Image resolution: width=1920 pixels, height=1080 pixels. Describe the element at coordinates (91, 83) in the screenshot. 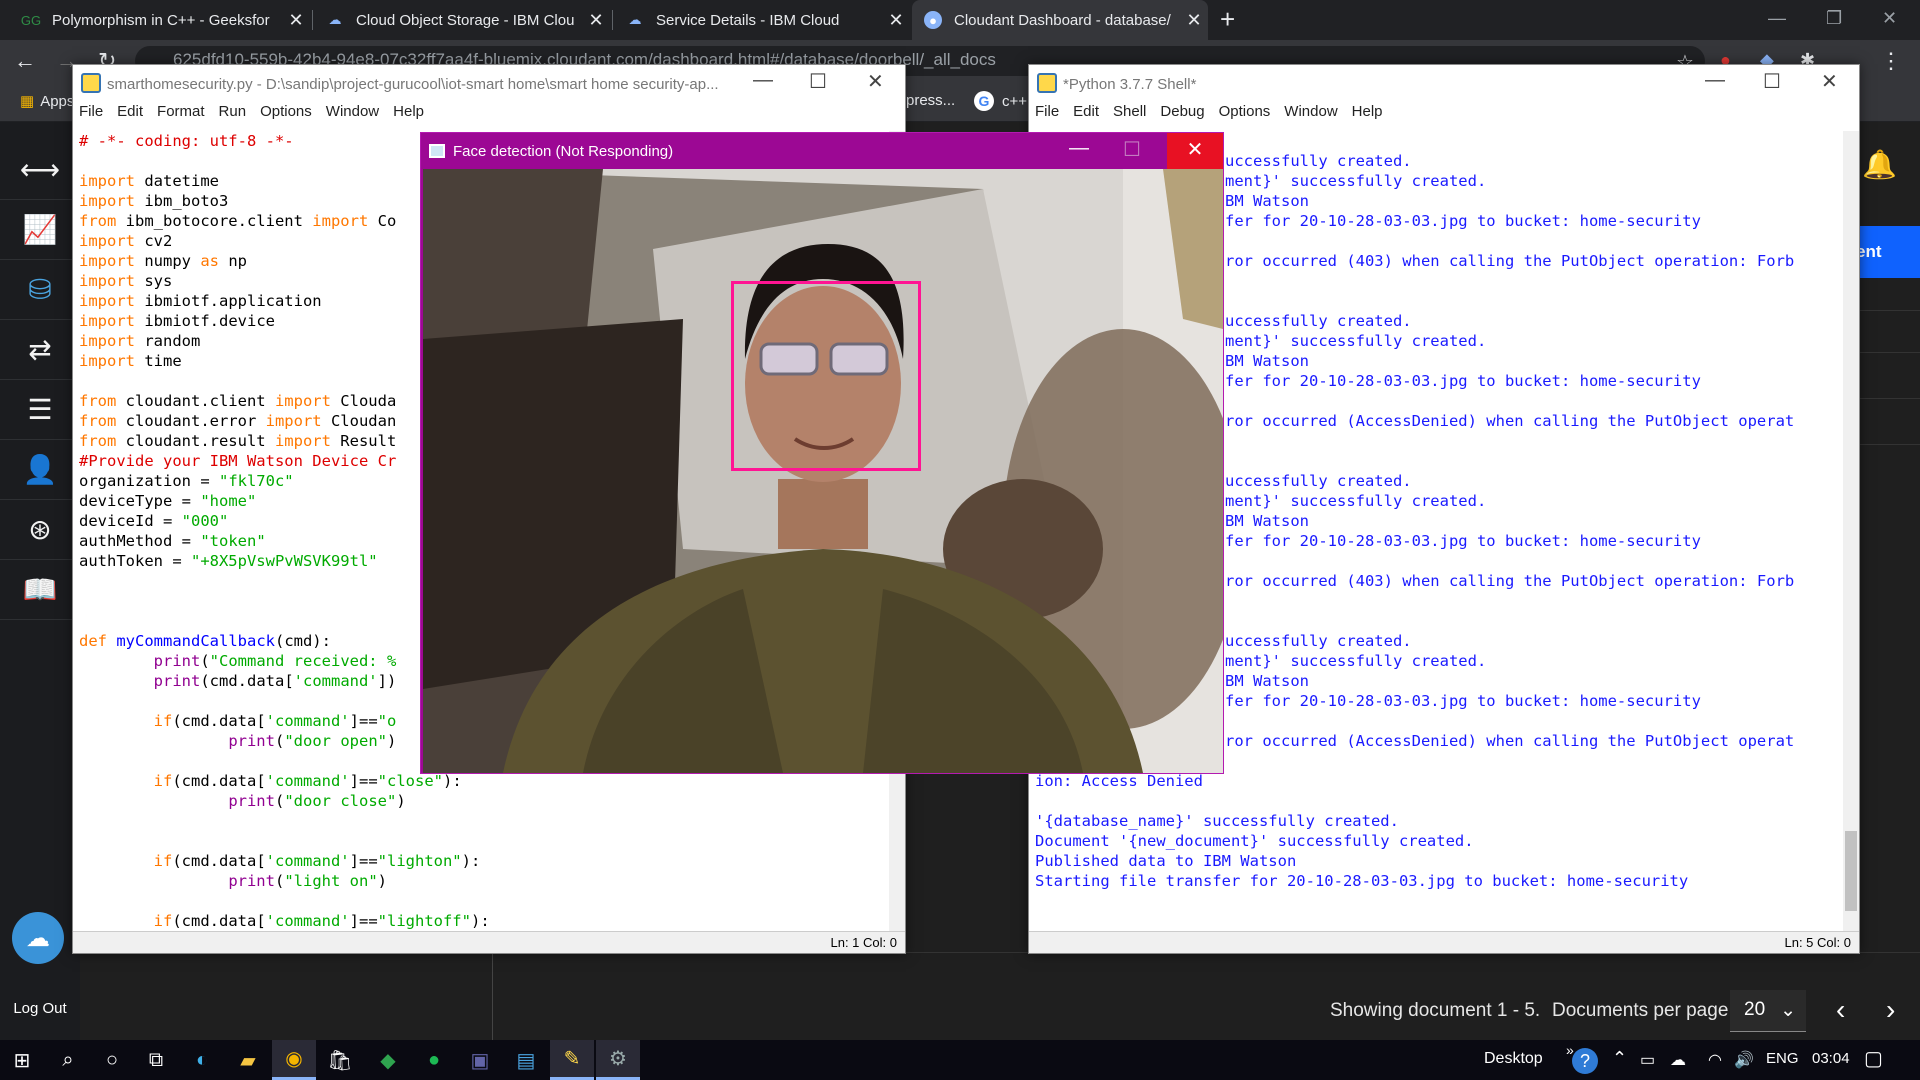

I see `python-file-icon` at that location.